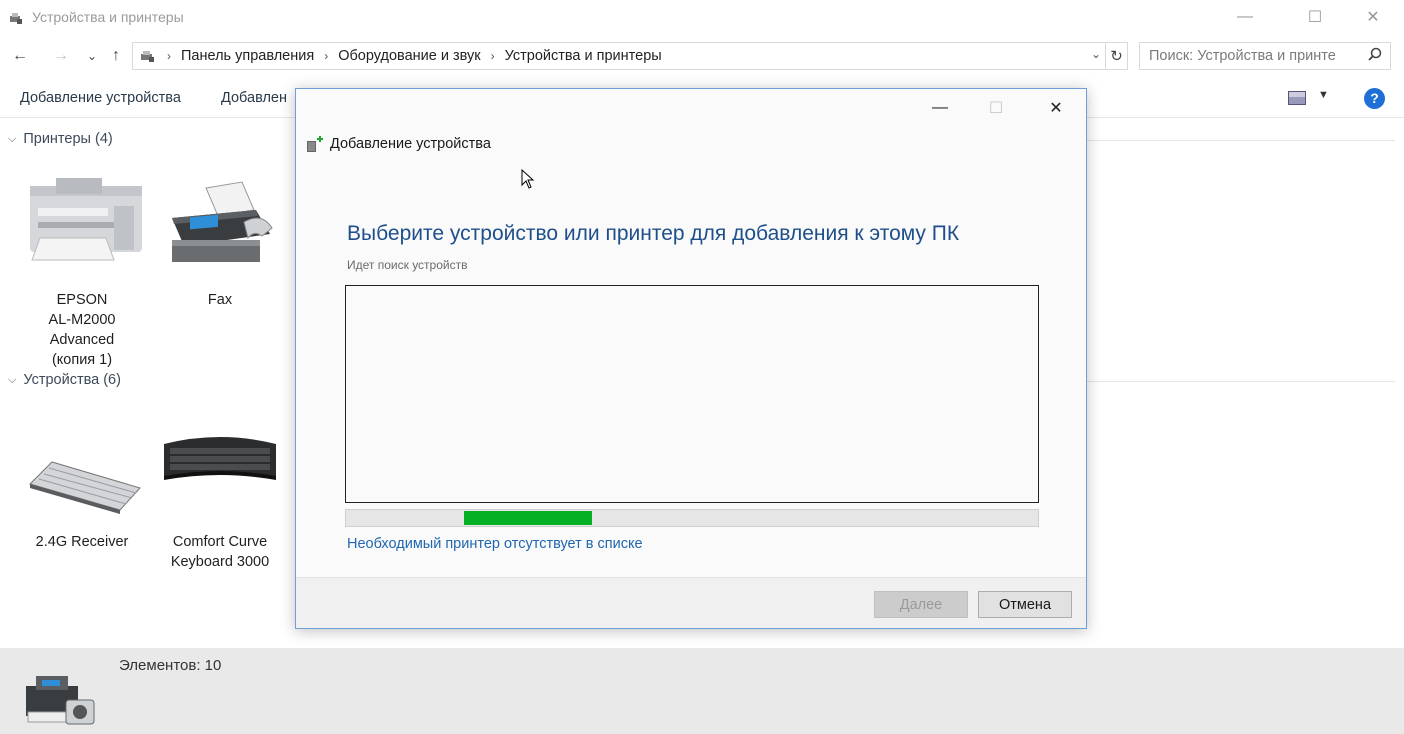 The image size is (1404, 734). What do you see at coordinates (528, 179) in the screenshot?
I see `mouse-cursor-icon` at bounding box center [528, 179].